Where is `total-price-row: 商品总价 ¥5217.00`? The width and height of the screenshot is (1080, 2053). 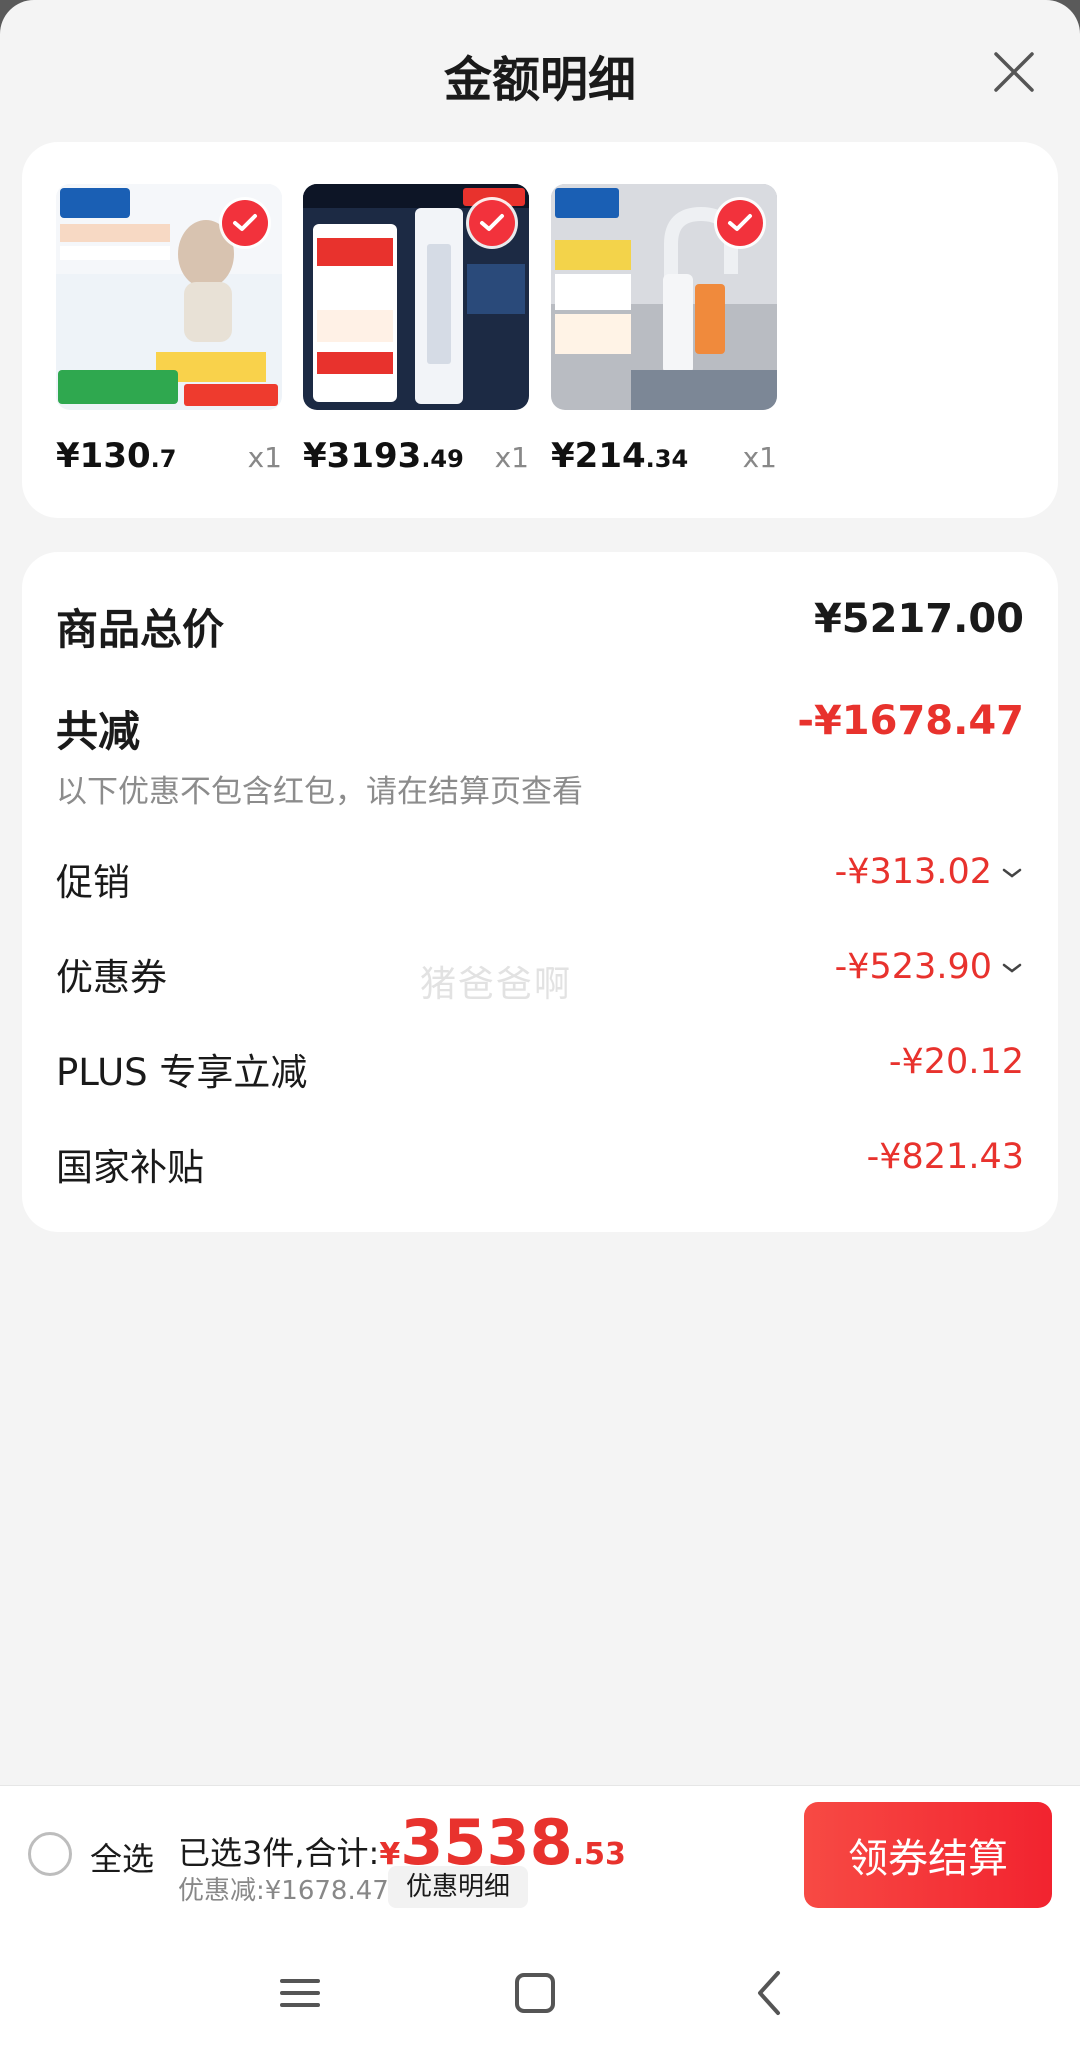
total-price-row: 商品总价 ¥5217.00 is located at coordinates (540, 626).